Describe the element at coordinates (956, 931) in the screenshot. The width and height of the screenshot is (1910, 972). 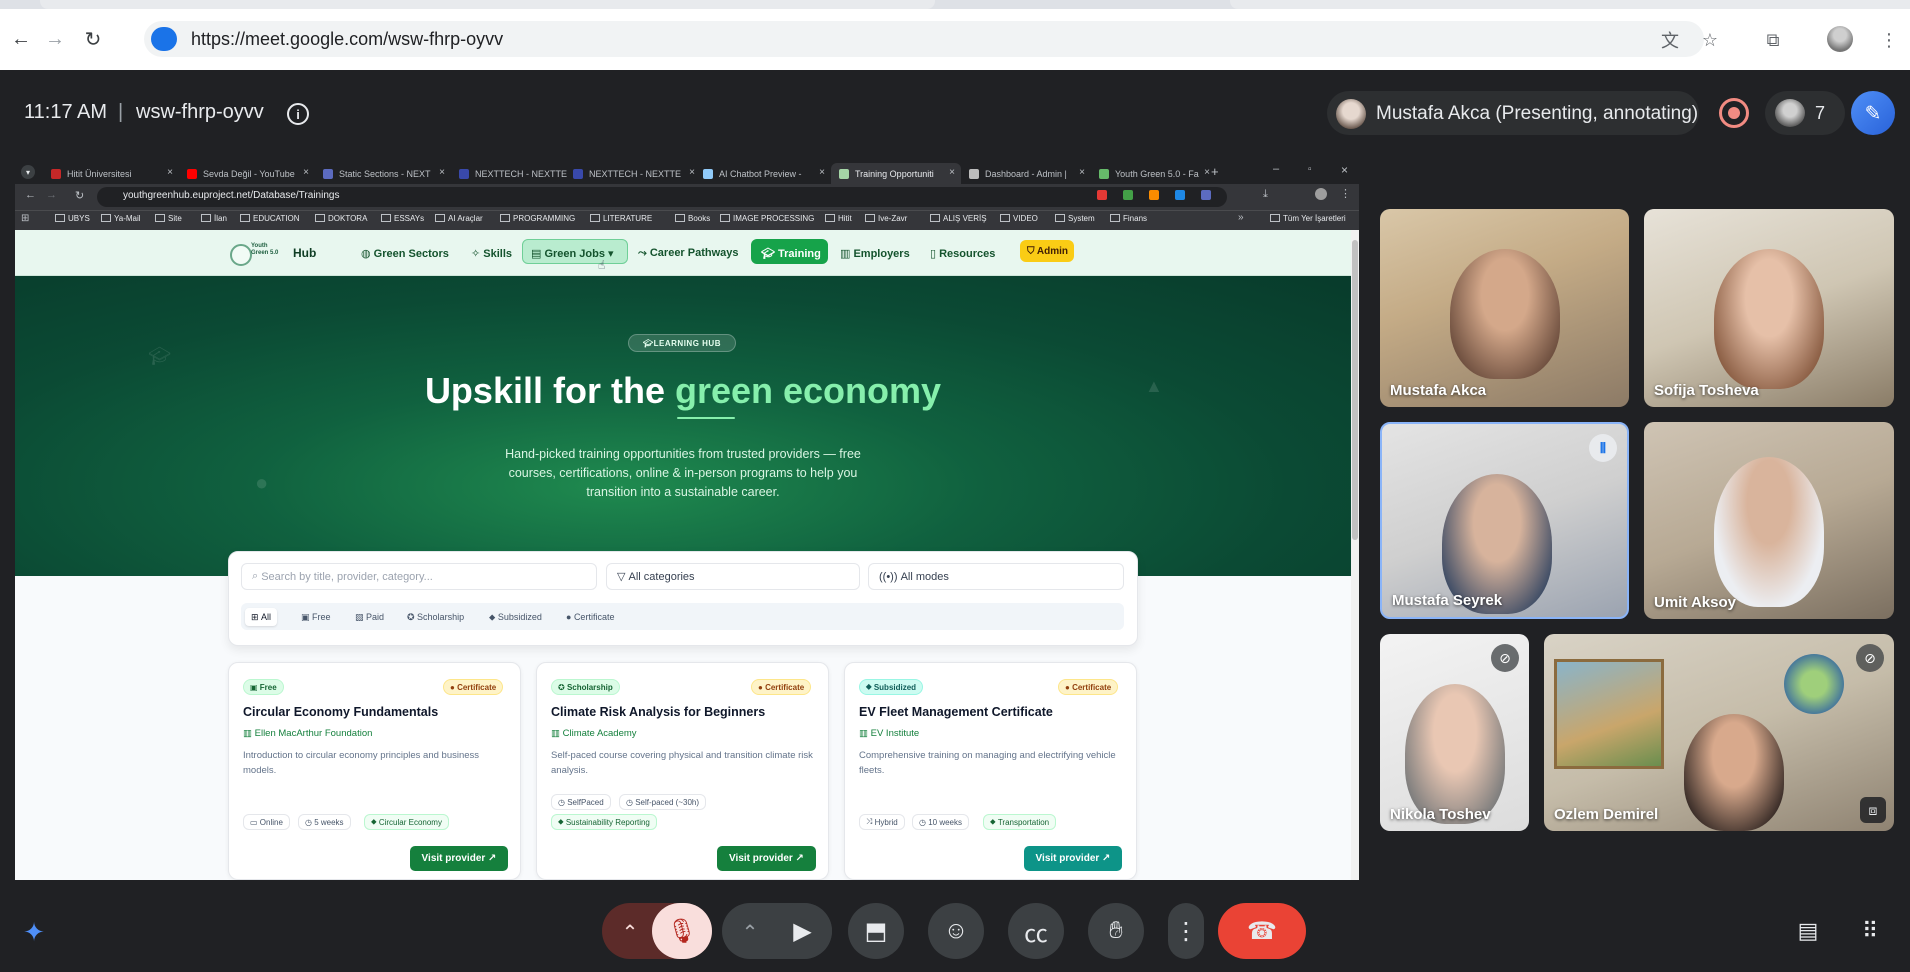
I see `reactions-button: ☺` at that location.